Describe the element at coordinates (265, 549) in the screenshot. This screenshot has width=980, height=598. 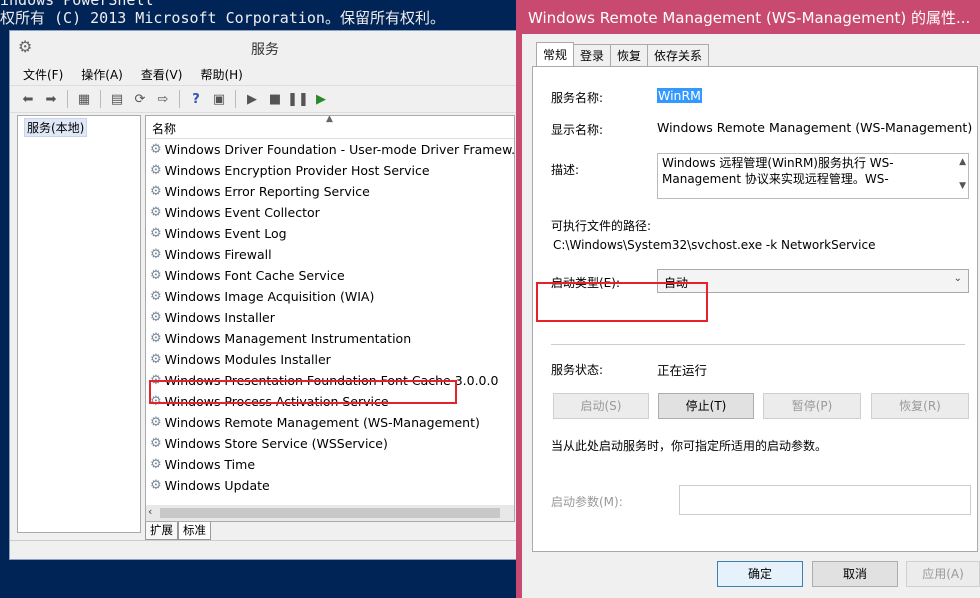
I see `status-bar` at that location.